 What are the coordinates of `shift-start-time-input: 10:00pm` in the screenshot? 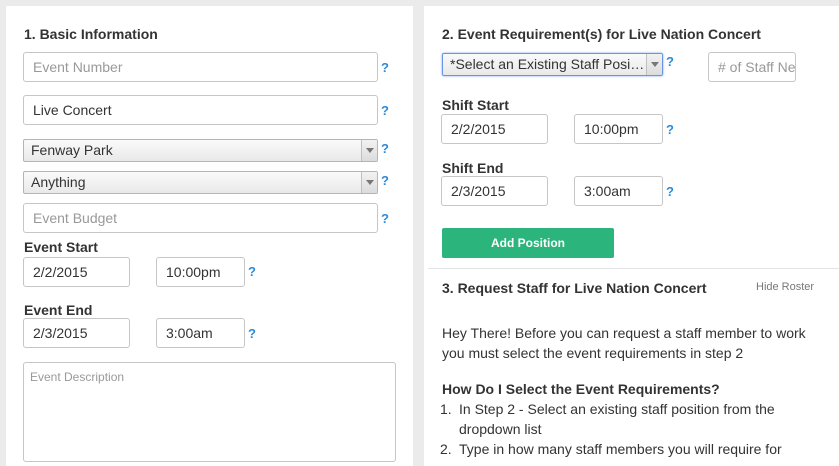 It's located at (618, 129).